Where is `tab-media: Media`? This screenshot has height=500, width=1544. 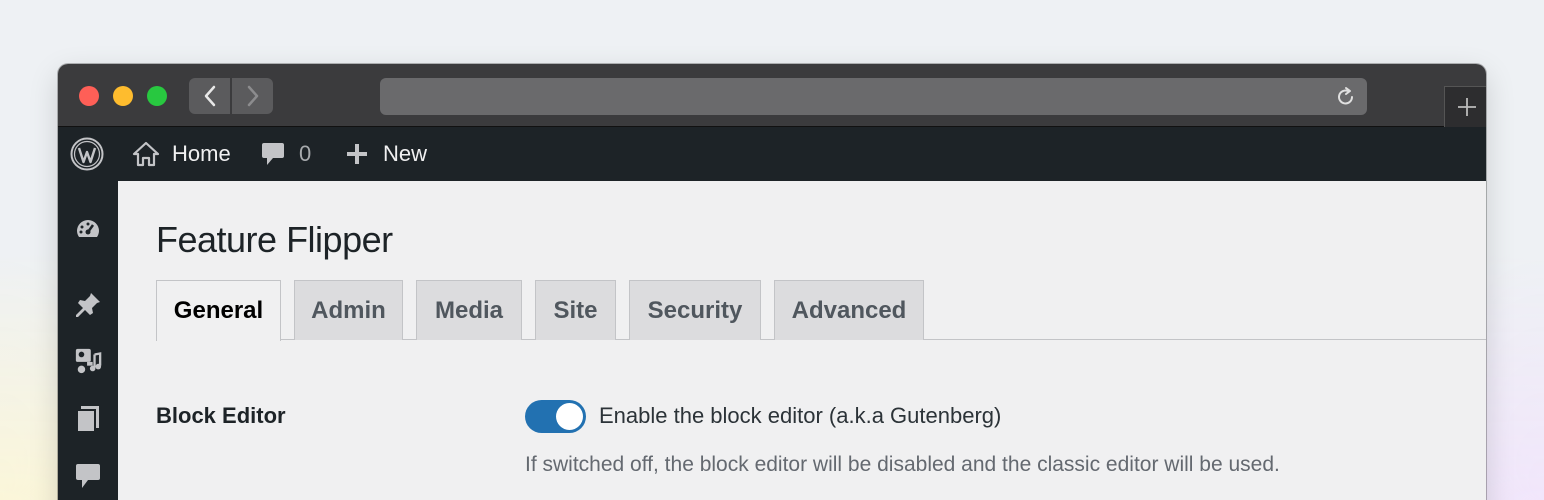
tab-media: Media is located at coordinates (469, 310).